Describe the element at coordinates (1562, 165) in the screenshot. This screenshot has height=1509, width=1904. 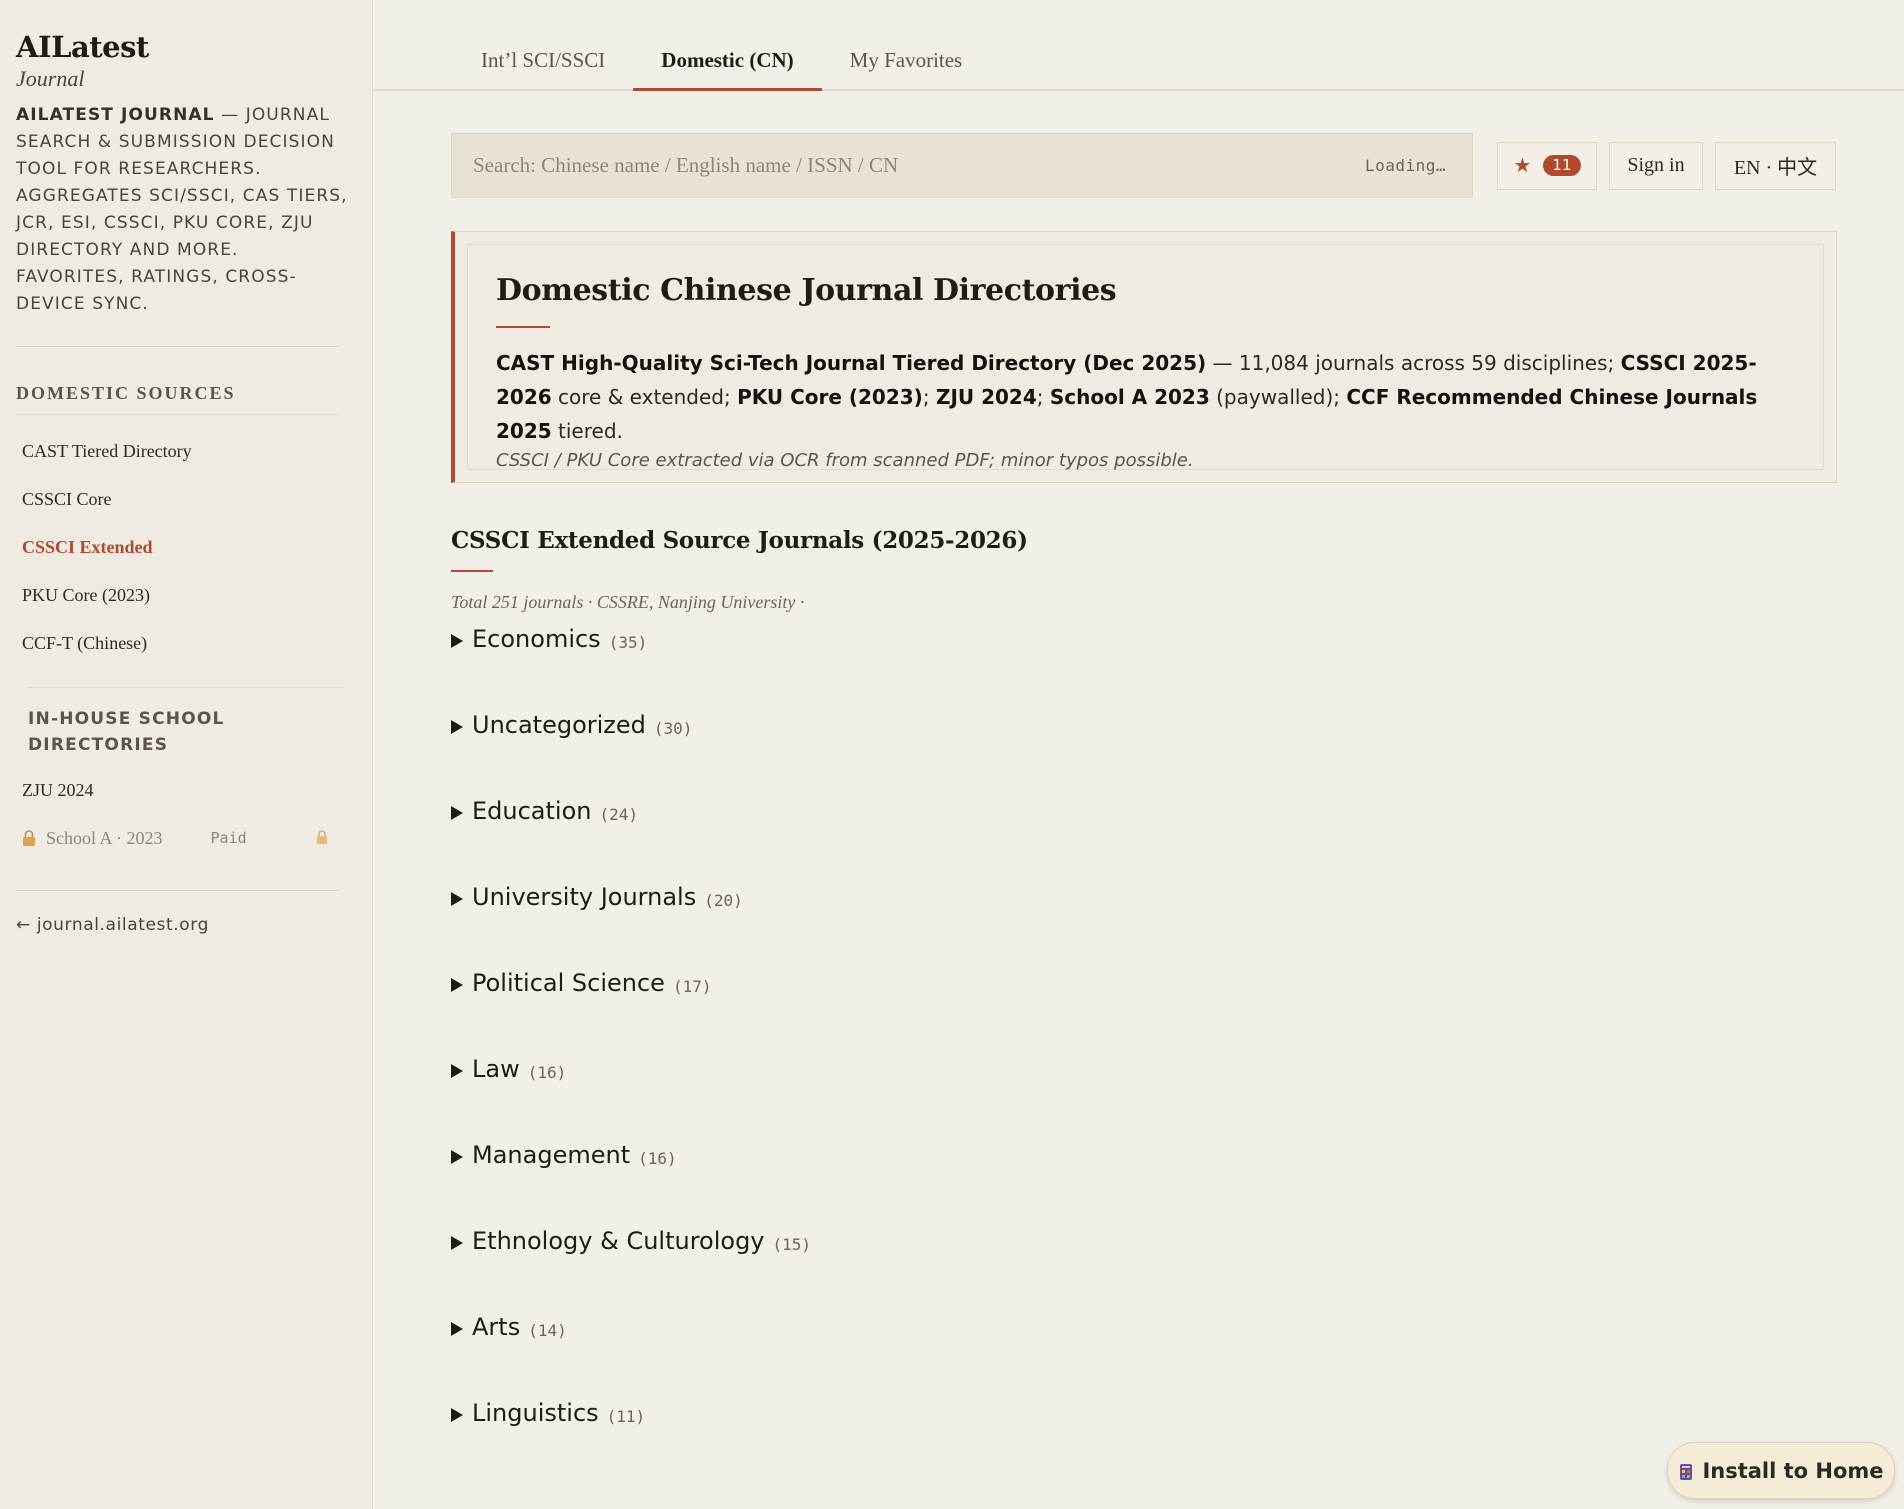
I see `favorites-count-badge: 11` at that location.